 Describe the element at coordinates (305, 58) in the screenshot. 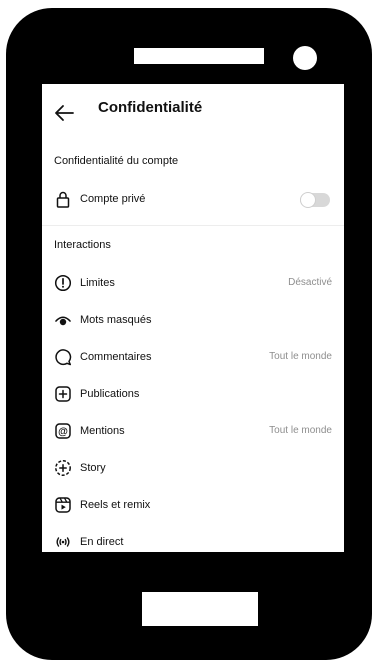

I see `phone-camera` at that location.